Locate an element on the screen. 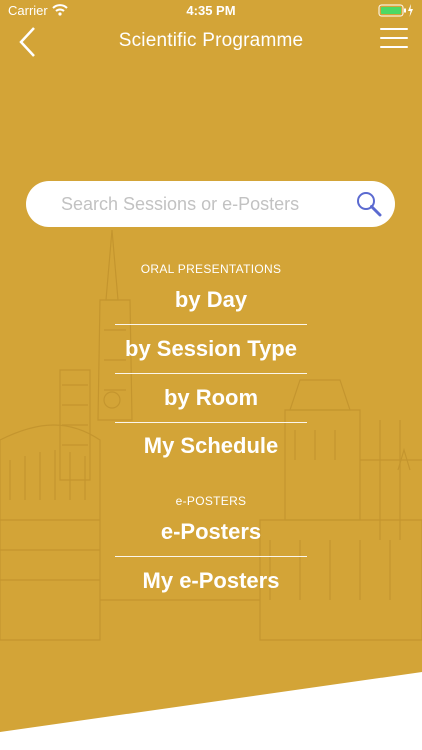 The image size is (422, 750). hamburger-menu-icon is located at coordinates (394, 38).